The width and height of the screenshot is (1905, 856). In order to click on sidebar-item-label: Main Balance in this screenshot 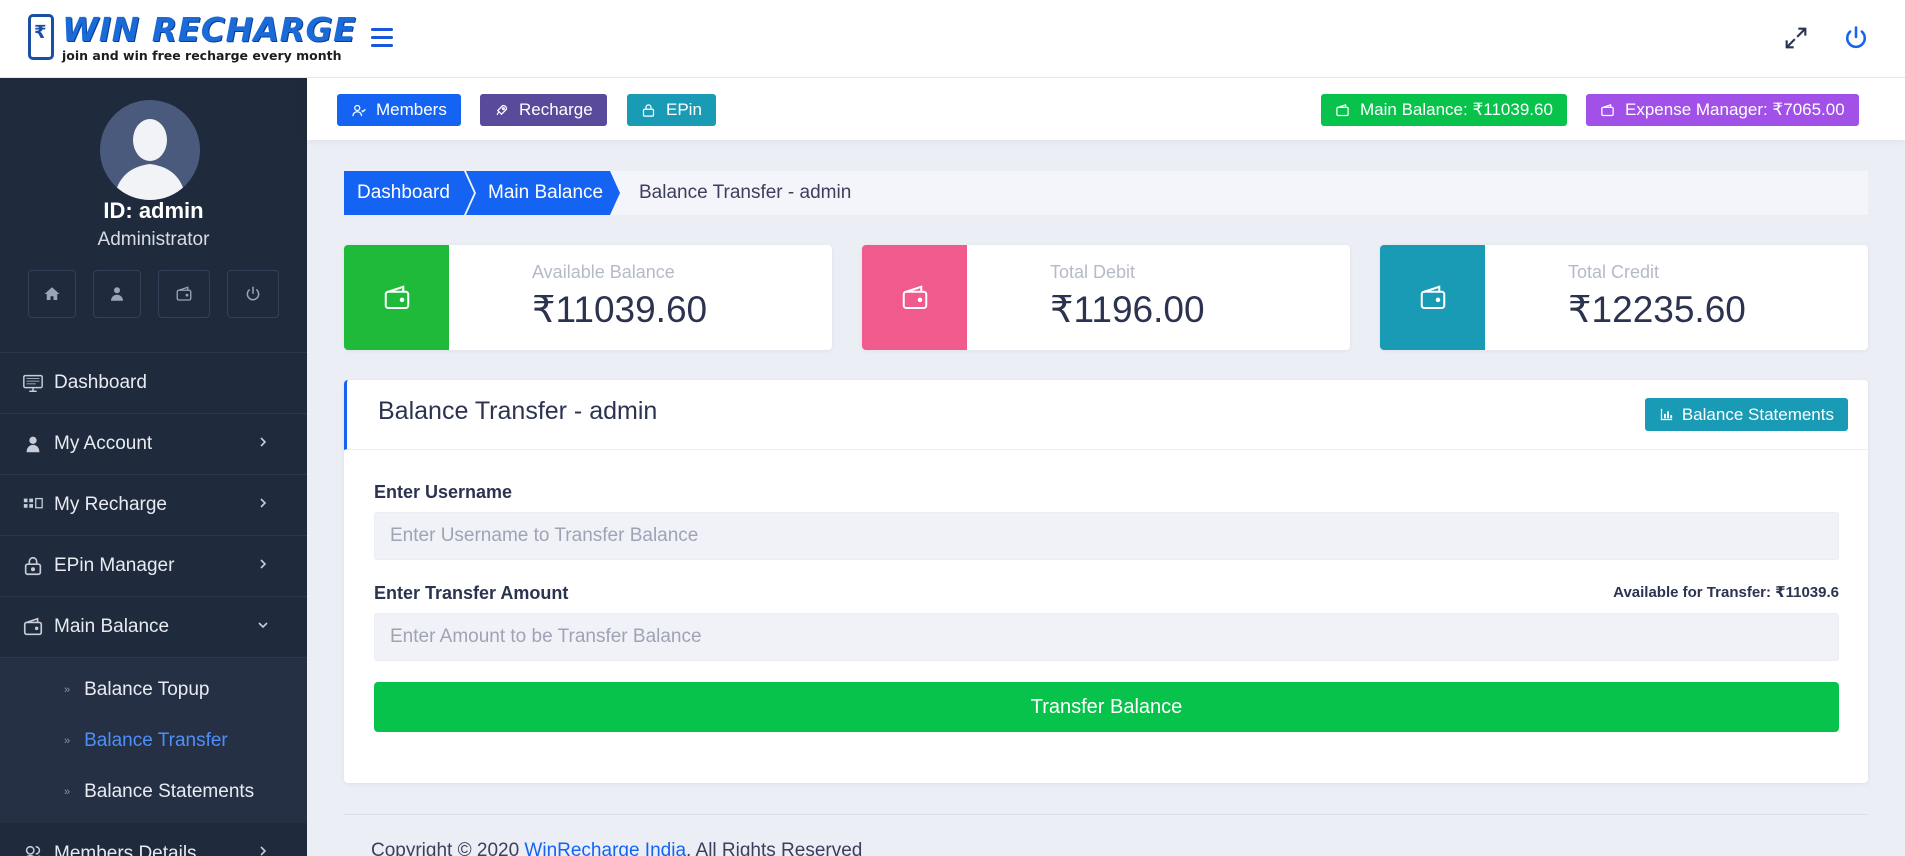, I will do `click(112, 626)`.